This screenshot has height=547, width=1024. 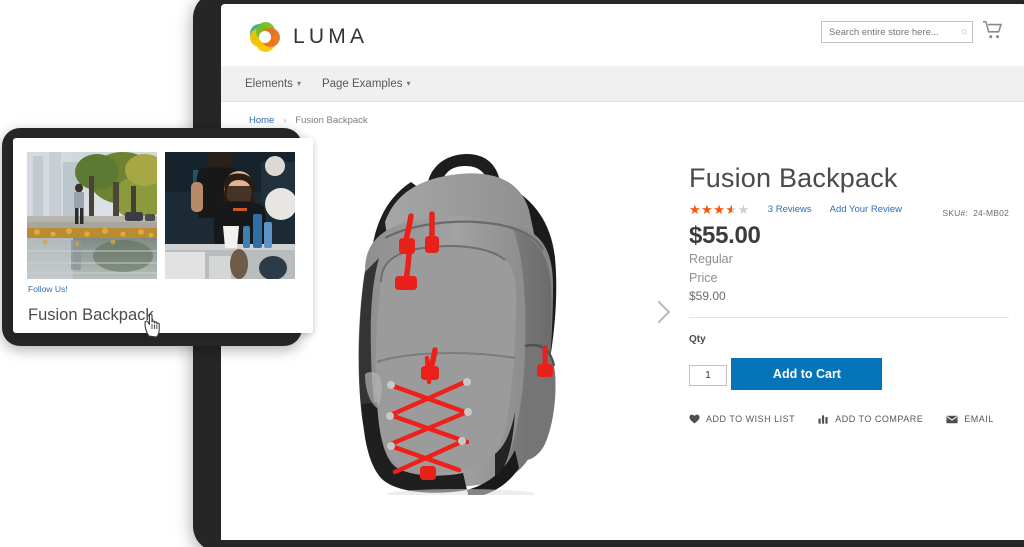 I want to click on add-to-cart-button: Add to Cart, so click(x=807, y=374).